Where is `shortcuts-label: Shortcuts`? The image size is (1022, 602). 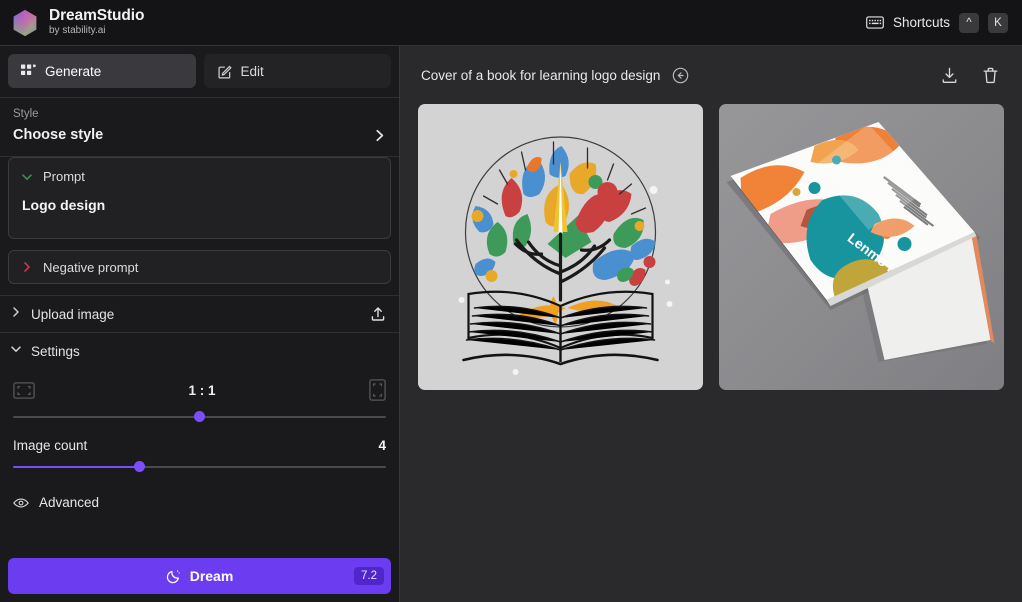 shortcuts-label: Shortcuts is located at coordinates (921, 22).